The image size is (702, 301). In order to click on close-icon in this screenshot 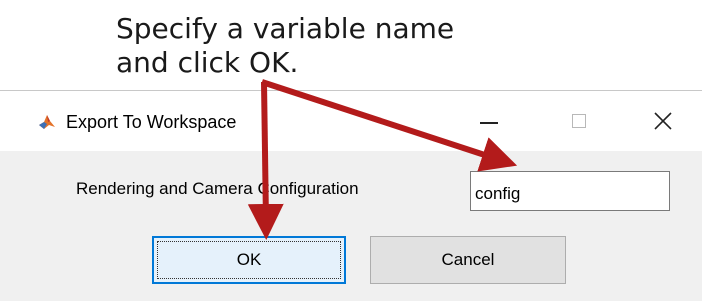, I will do `click(663, 121)`.